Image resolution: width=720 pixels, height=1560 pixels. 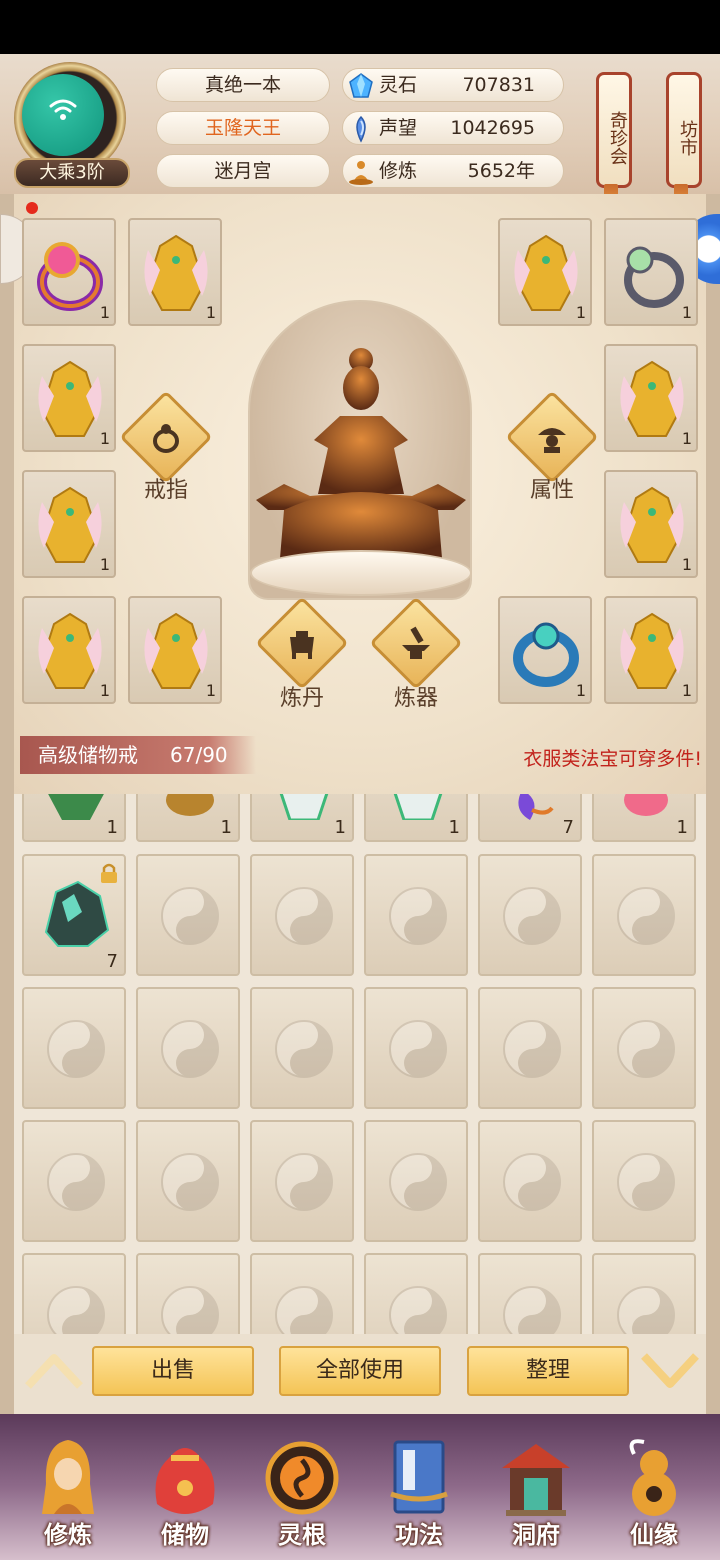 I want to click on equip-slot-ring-ruby: 1, so click(x=69, y=272).